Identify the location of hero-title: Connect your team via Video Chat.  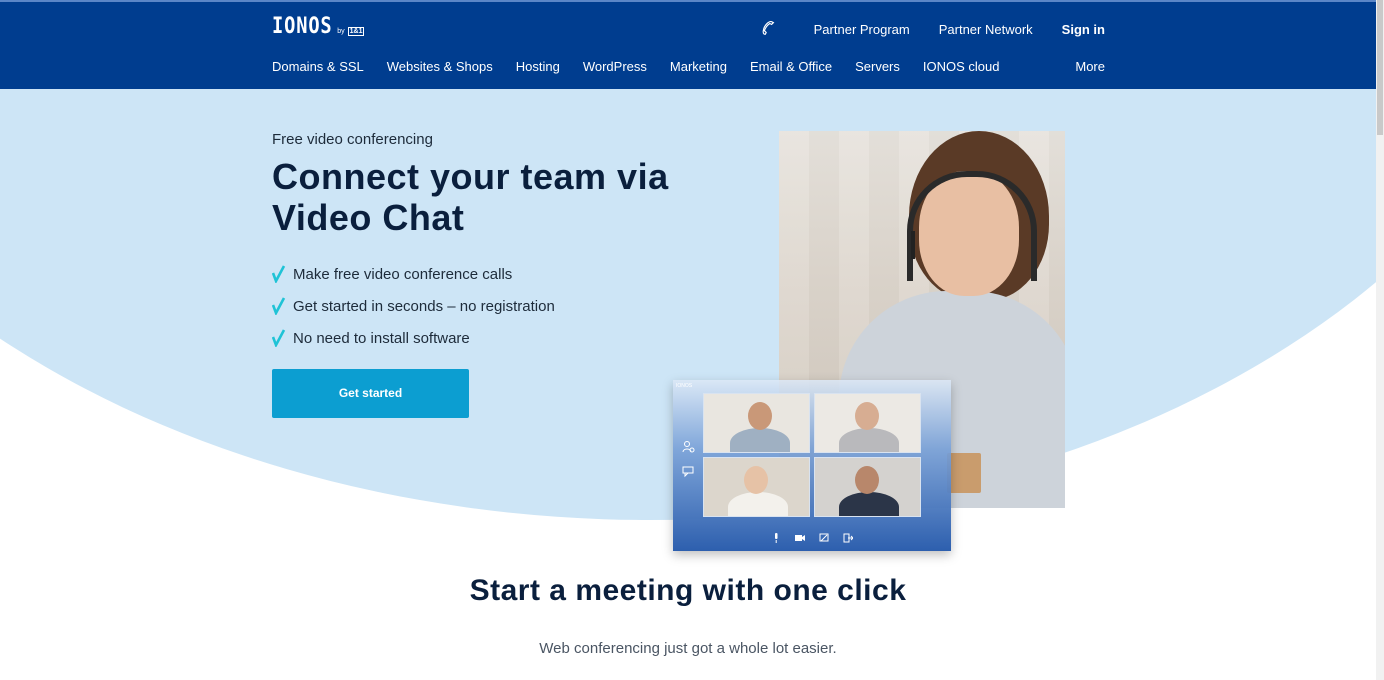
(470, 197).